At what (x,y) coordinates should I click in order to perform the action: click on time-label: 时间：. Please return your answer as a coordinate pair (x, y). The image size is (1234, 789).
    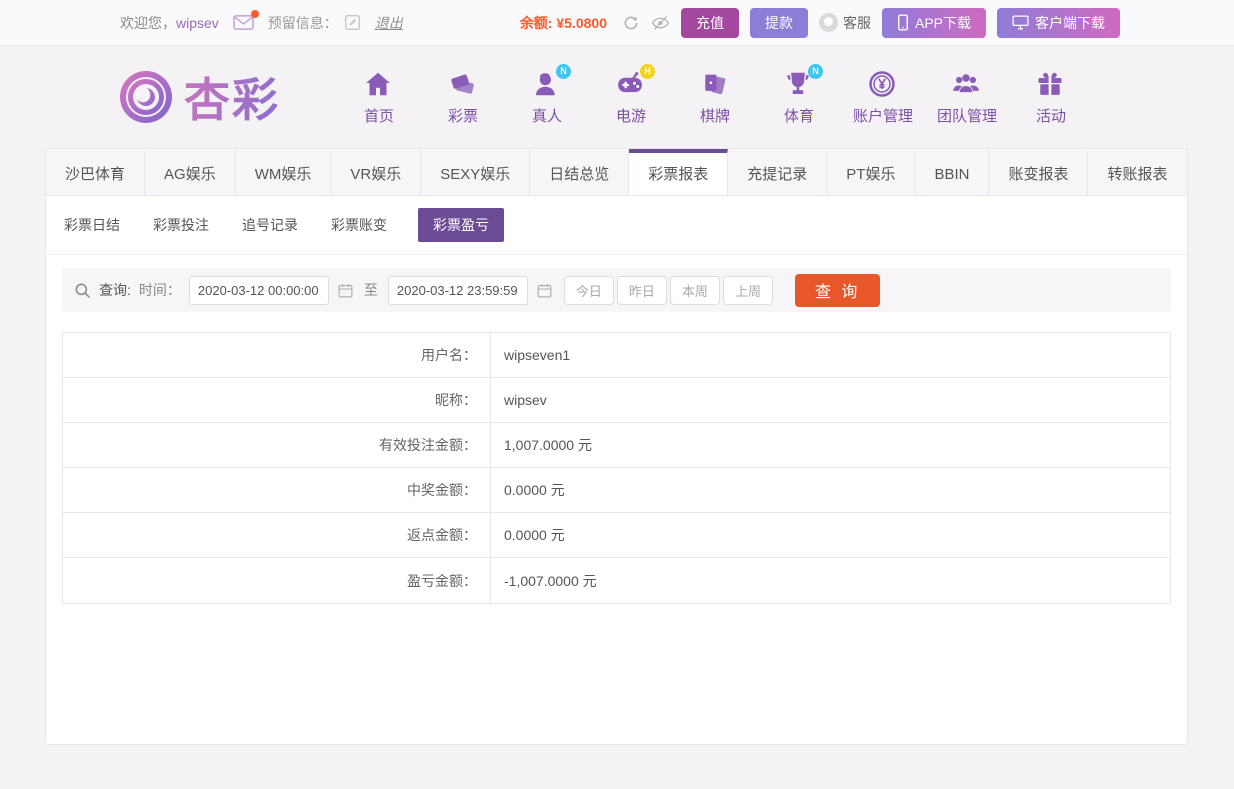
    Looking at the image, I should click on (159, 290).